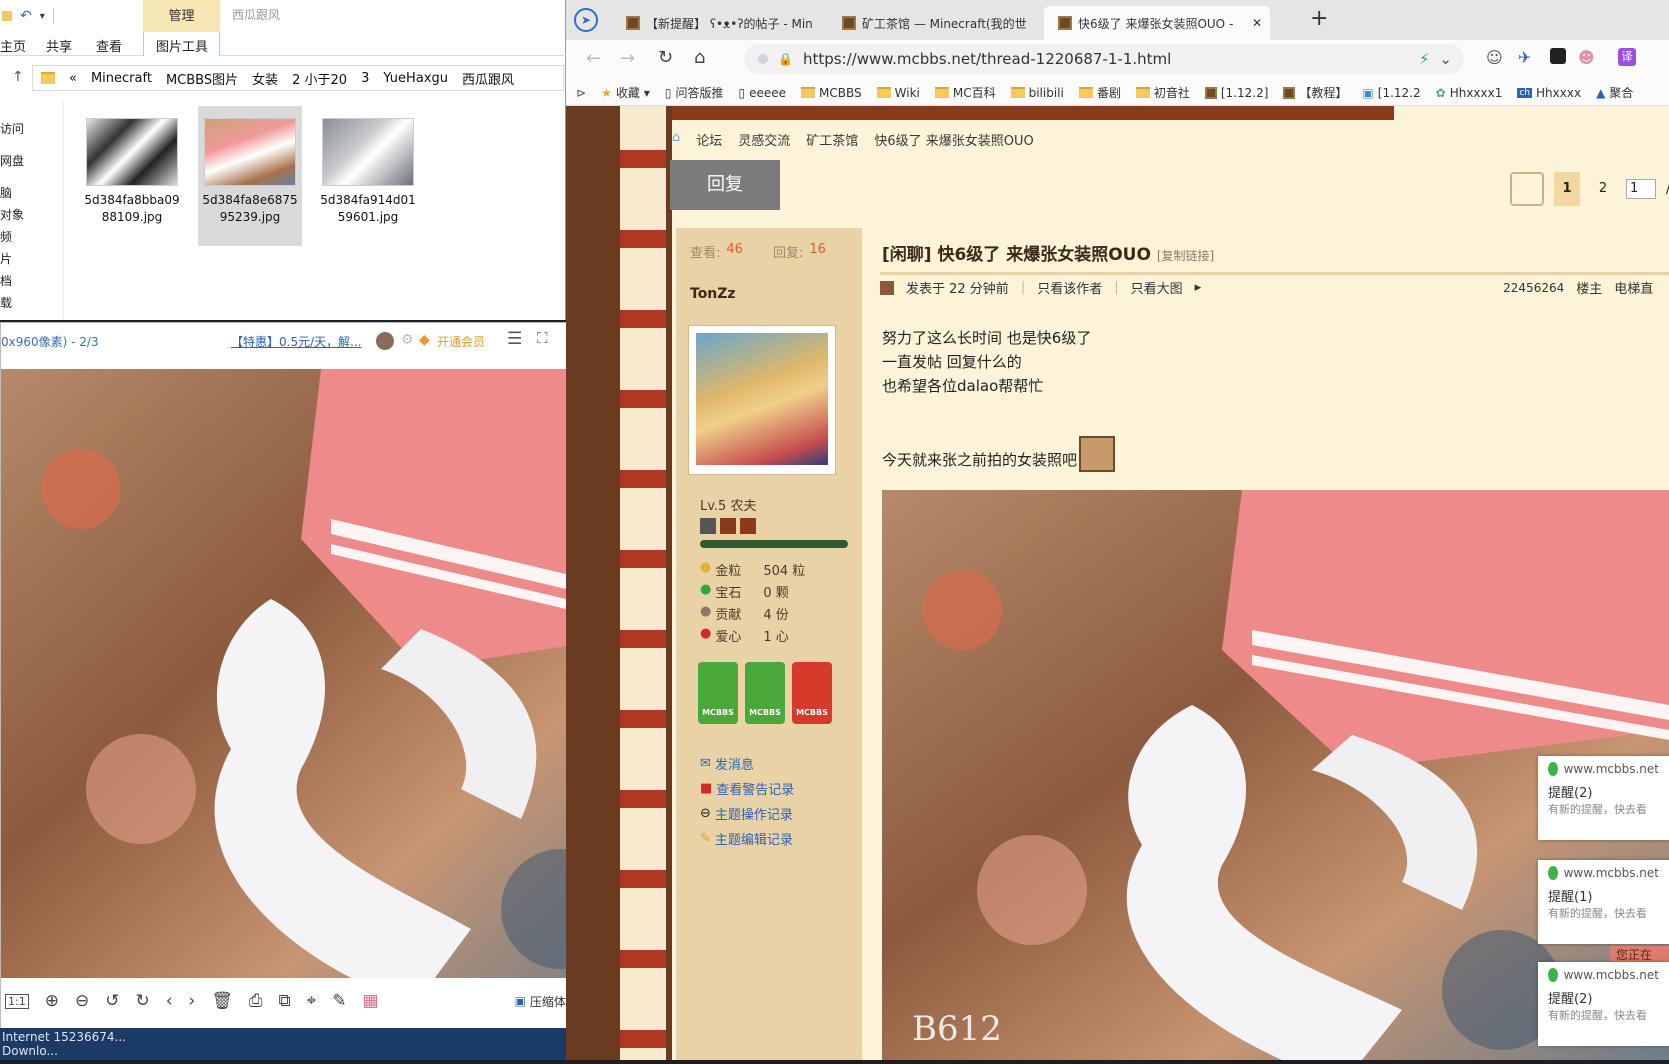 The height and width of the screenshot is (1064, 1669). I want to click on browser-tab-active: 快6级了 来爆张女装照OUO - ✕, so click(1157, 23).